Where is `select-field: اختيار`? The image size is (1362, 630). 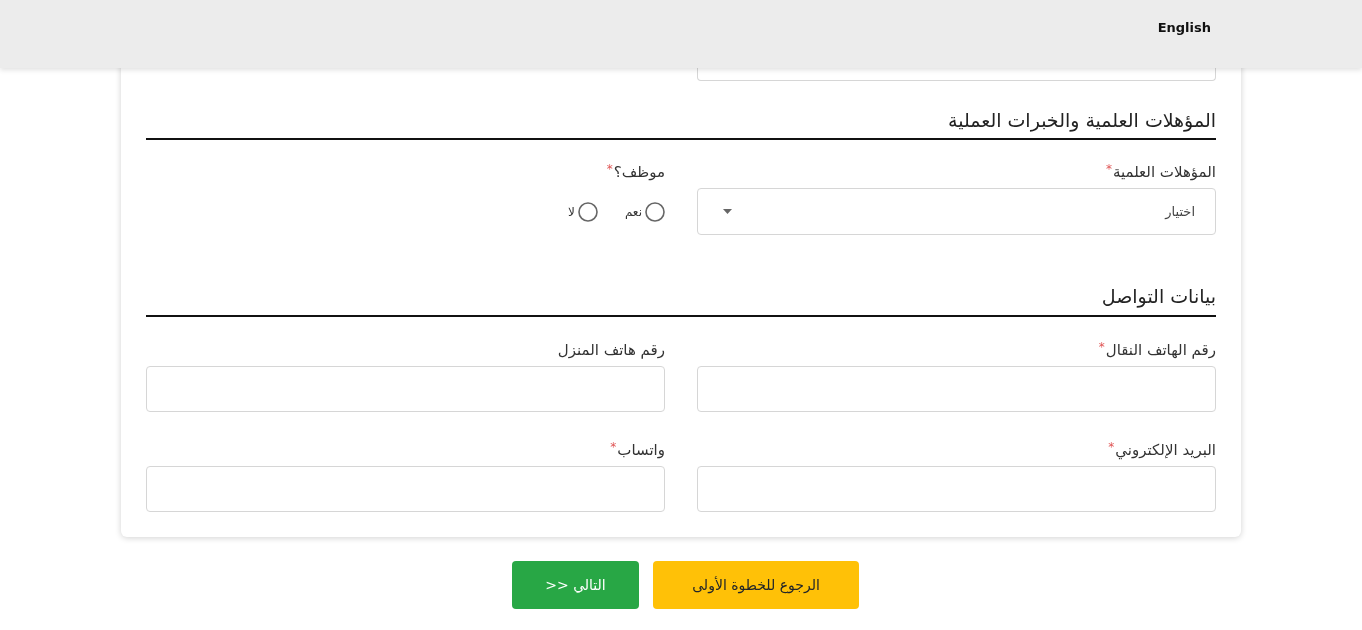 select-field: اختيار is located at coordinates (956, 211).